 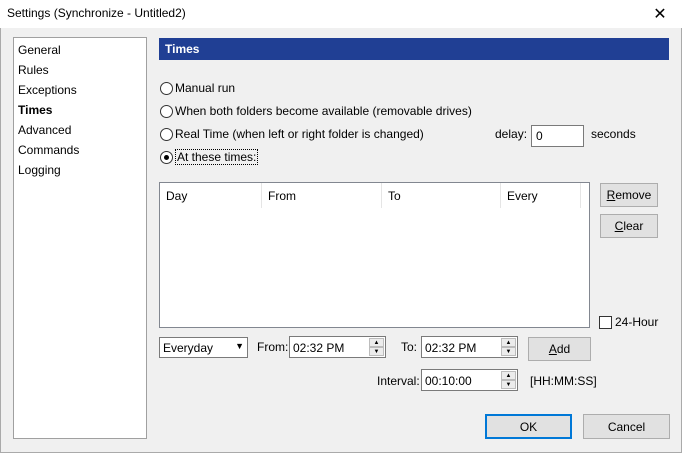 I want to click on section-header: Times, so click(x=414, y=49).